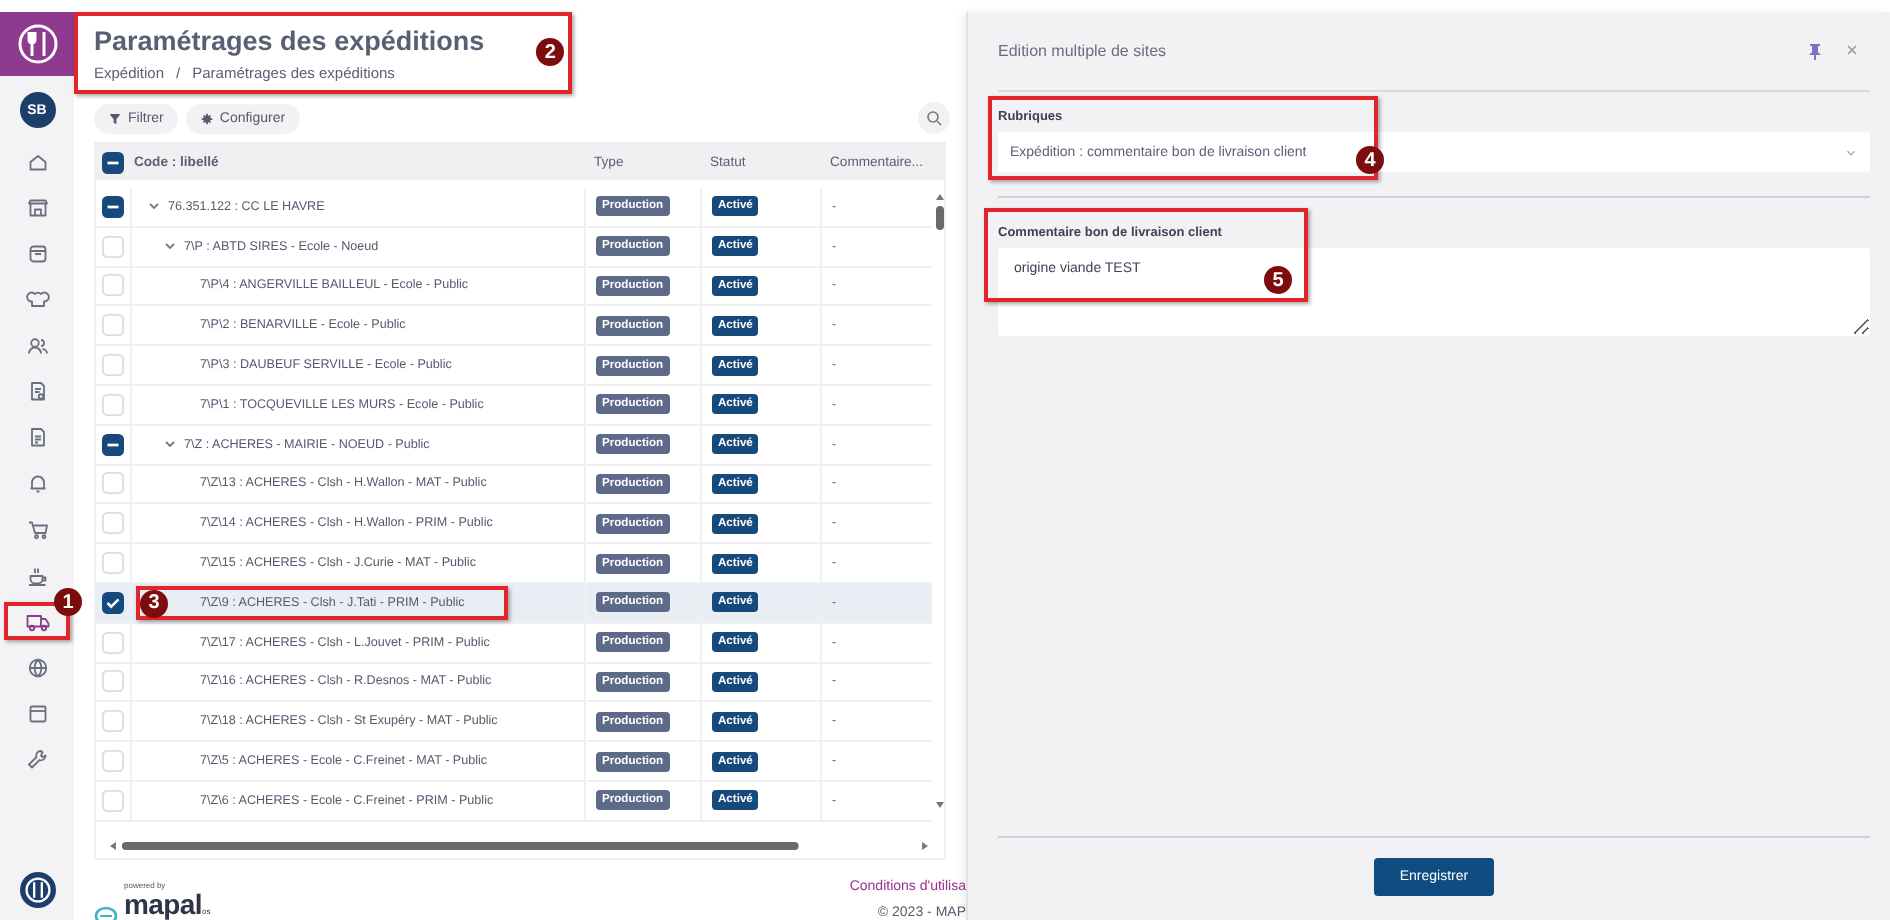 This screenshot has height=920, width=1890. I want to click on globe-icon, so click(37, 667).